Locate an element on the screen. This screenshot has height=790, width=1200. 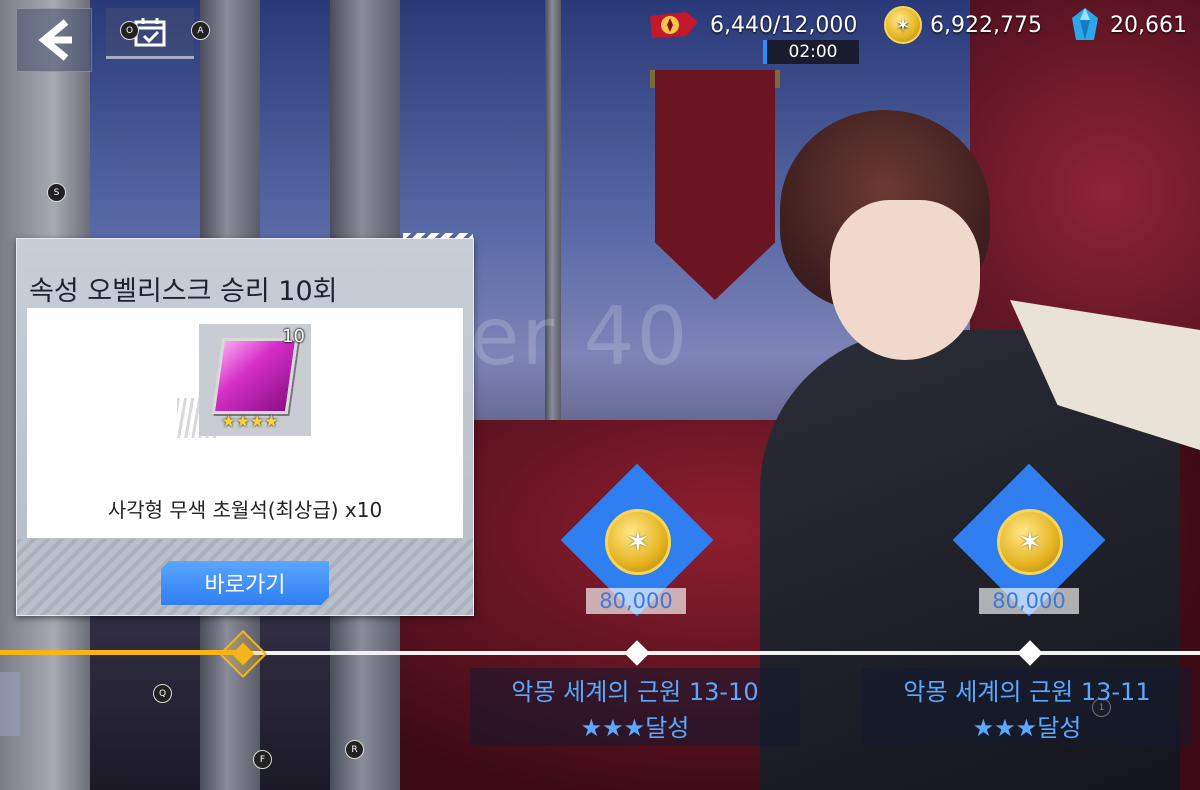
stamina-timer: 02:00 is located at coordinates (811, 52).